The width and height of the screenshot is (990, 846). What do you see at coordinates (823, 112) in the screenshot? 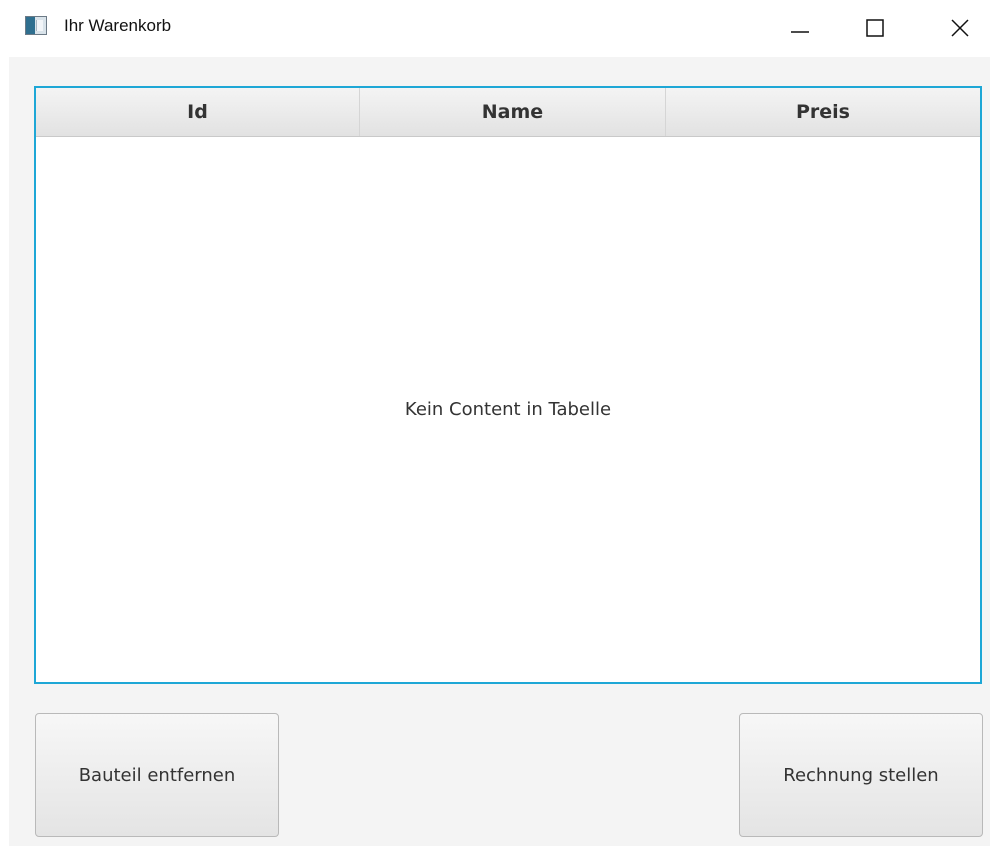
I see `column-header-preis: Preis` at bounding box center [823, 112].